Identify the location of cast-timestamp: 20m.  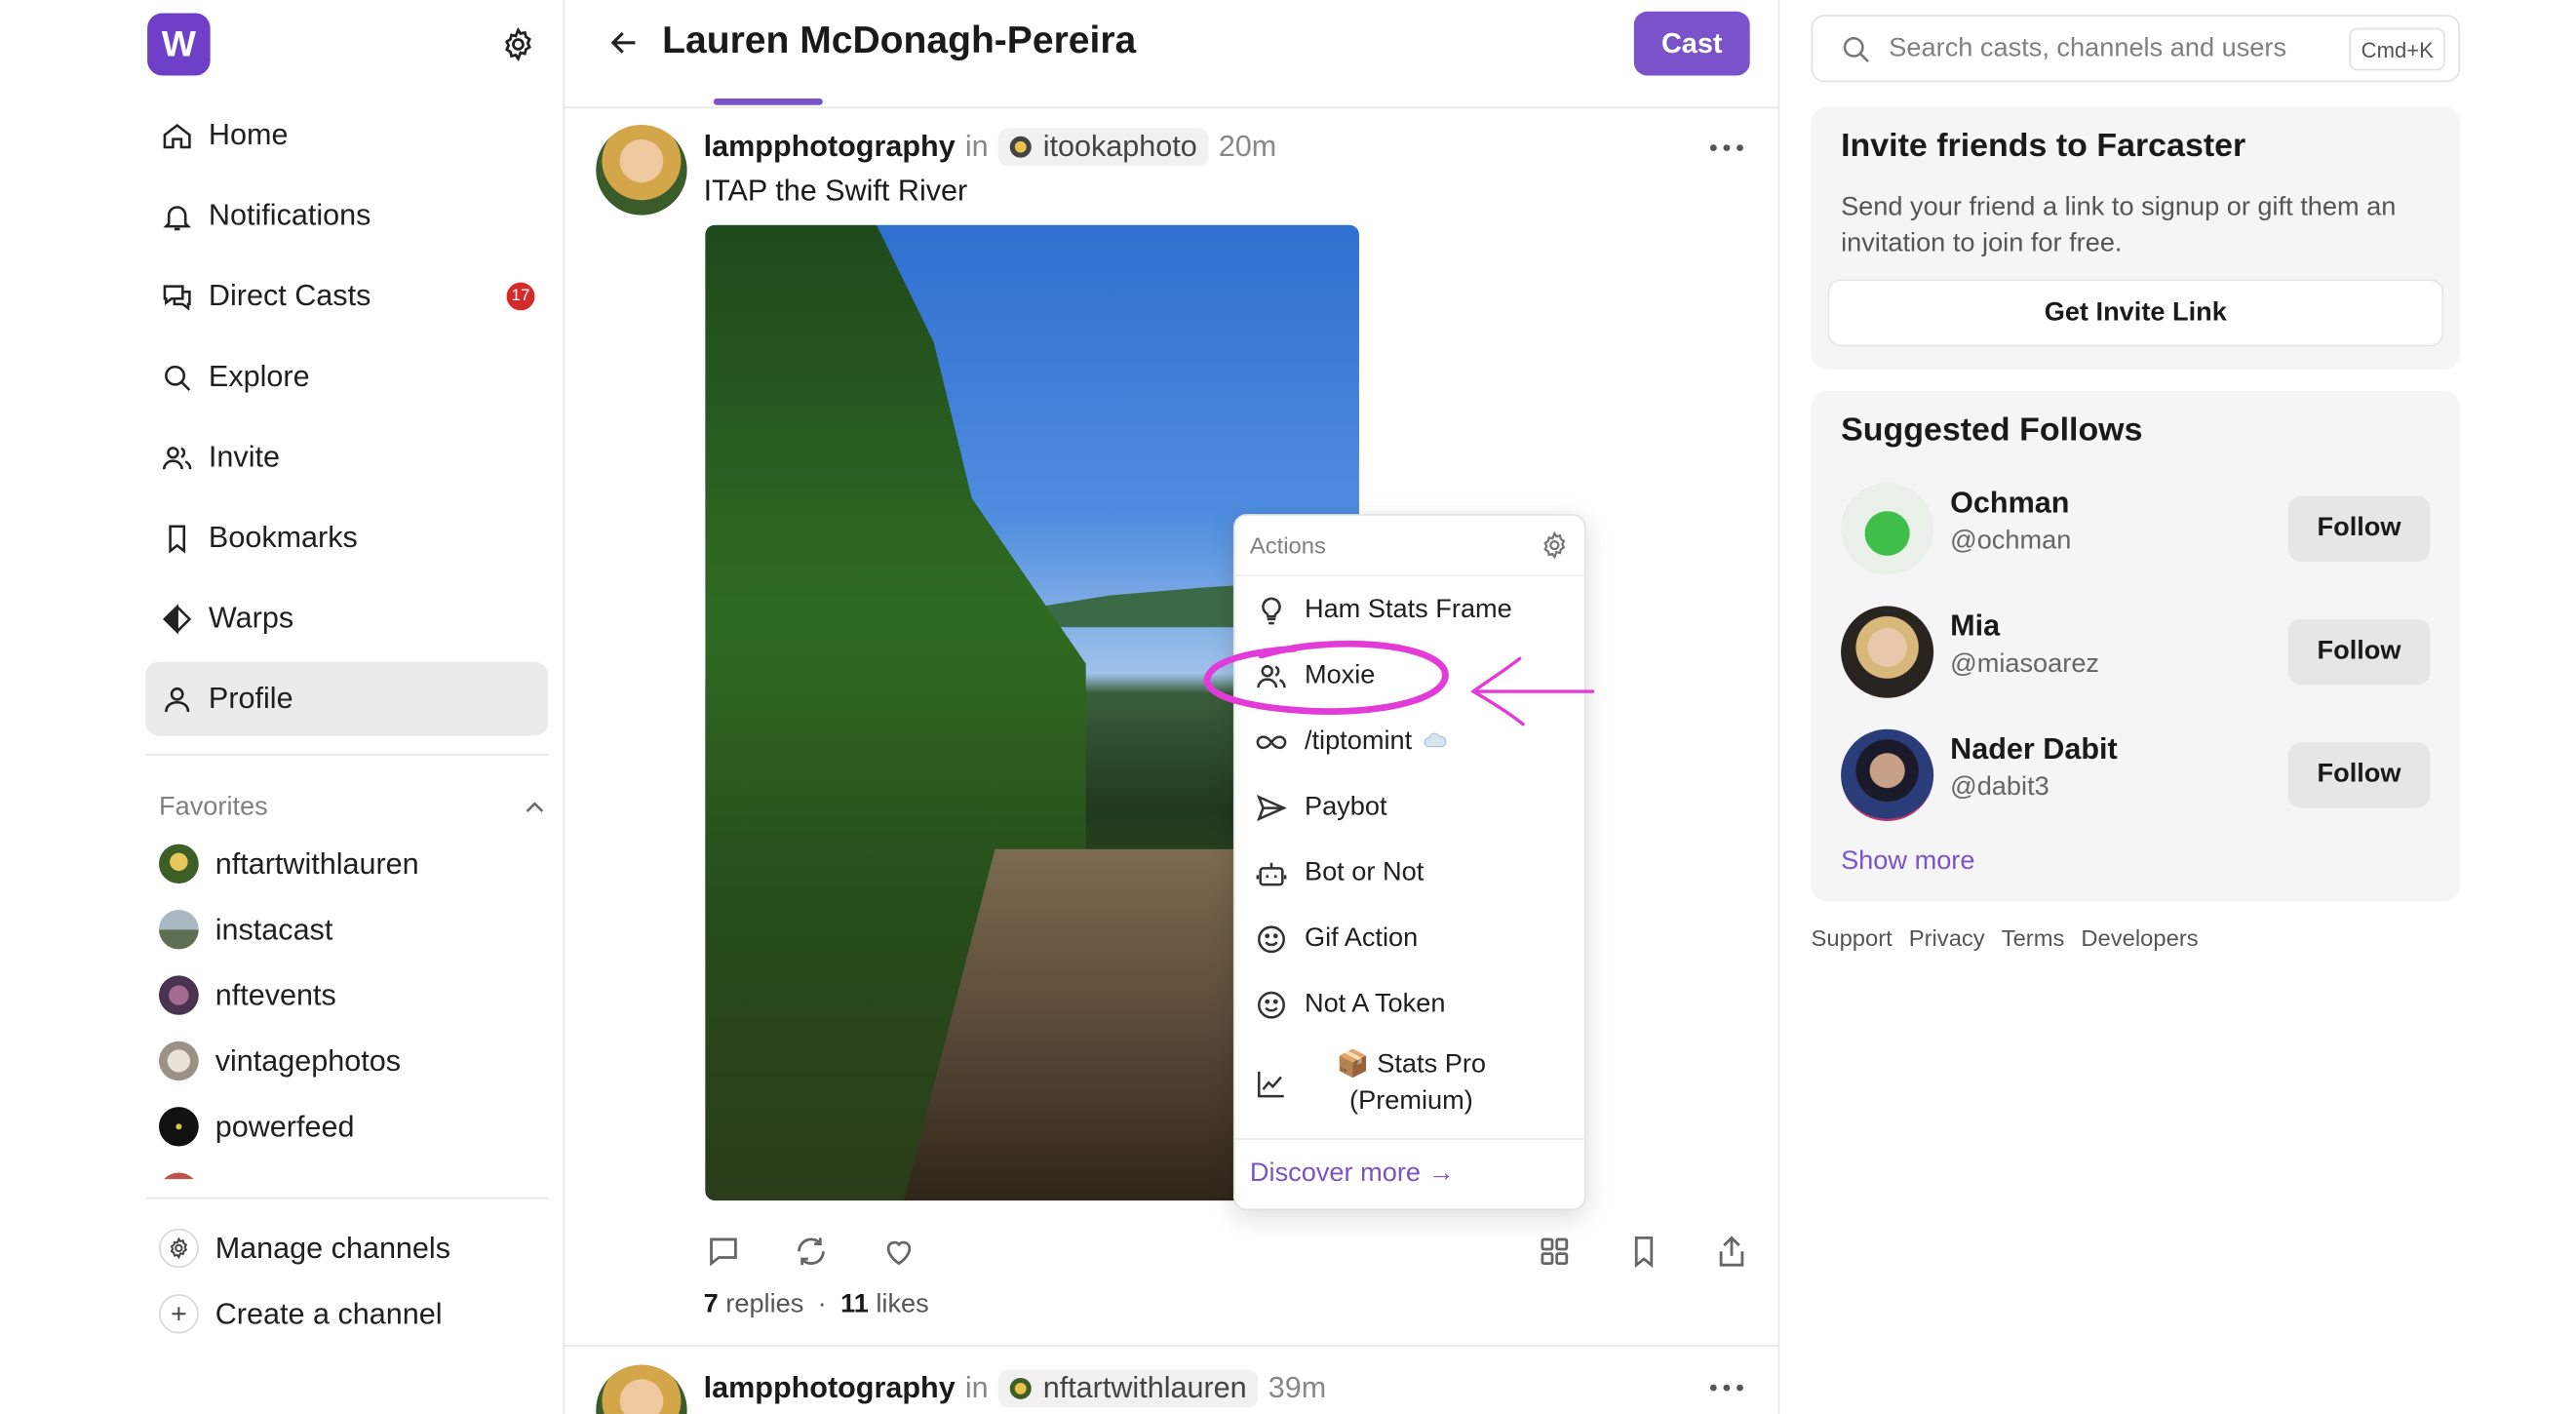
(1247, 146).